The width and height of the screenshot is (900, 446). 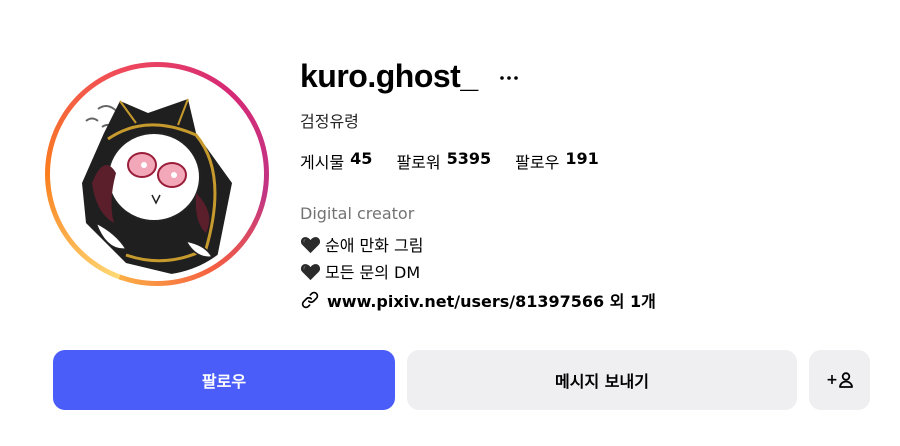 I want to click on suggested-accounts-button: +, so click(x=839, y=380).